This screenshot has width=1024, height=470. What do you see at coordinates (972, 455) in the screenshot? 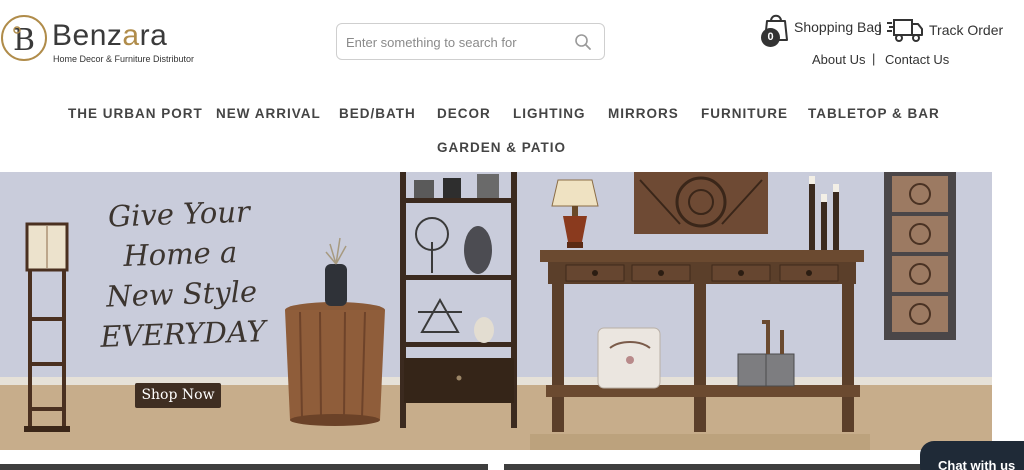
I see `chat-with-us-button: Chat with us` at bounding box center [972, 455].